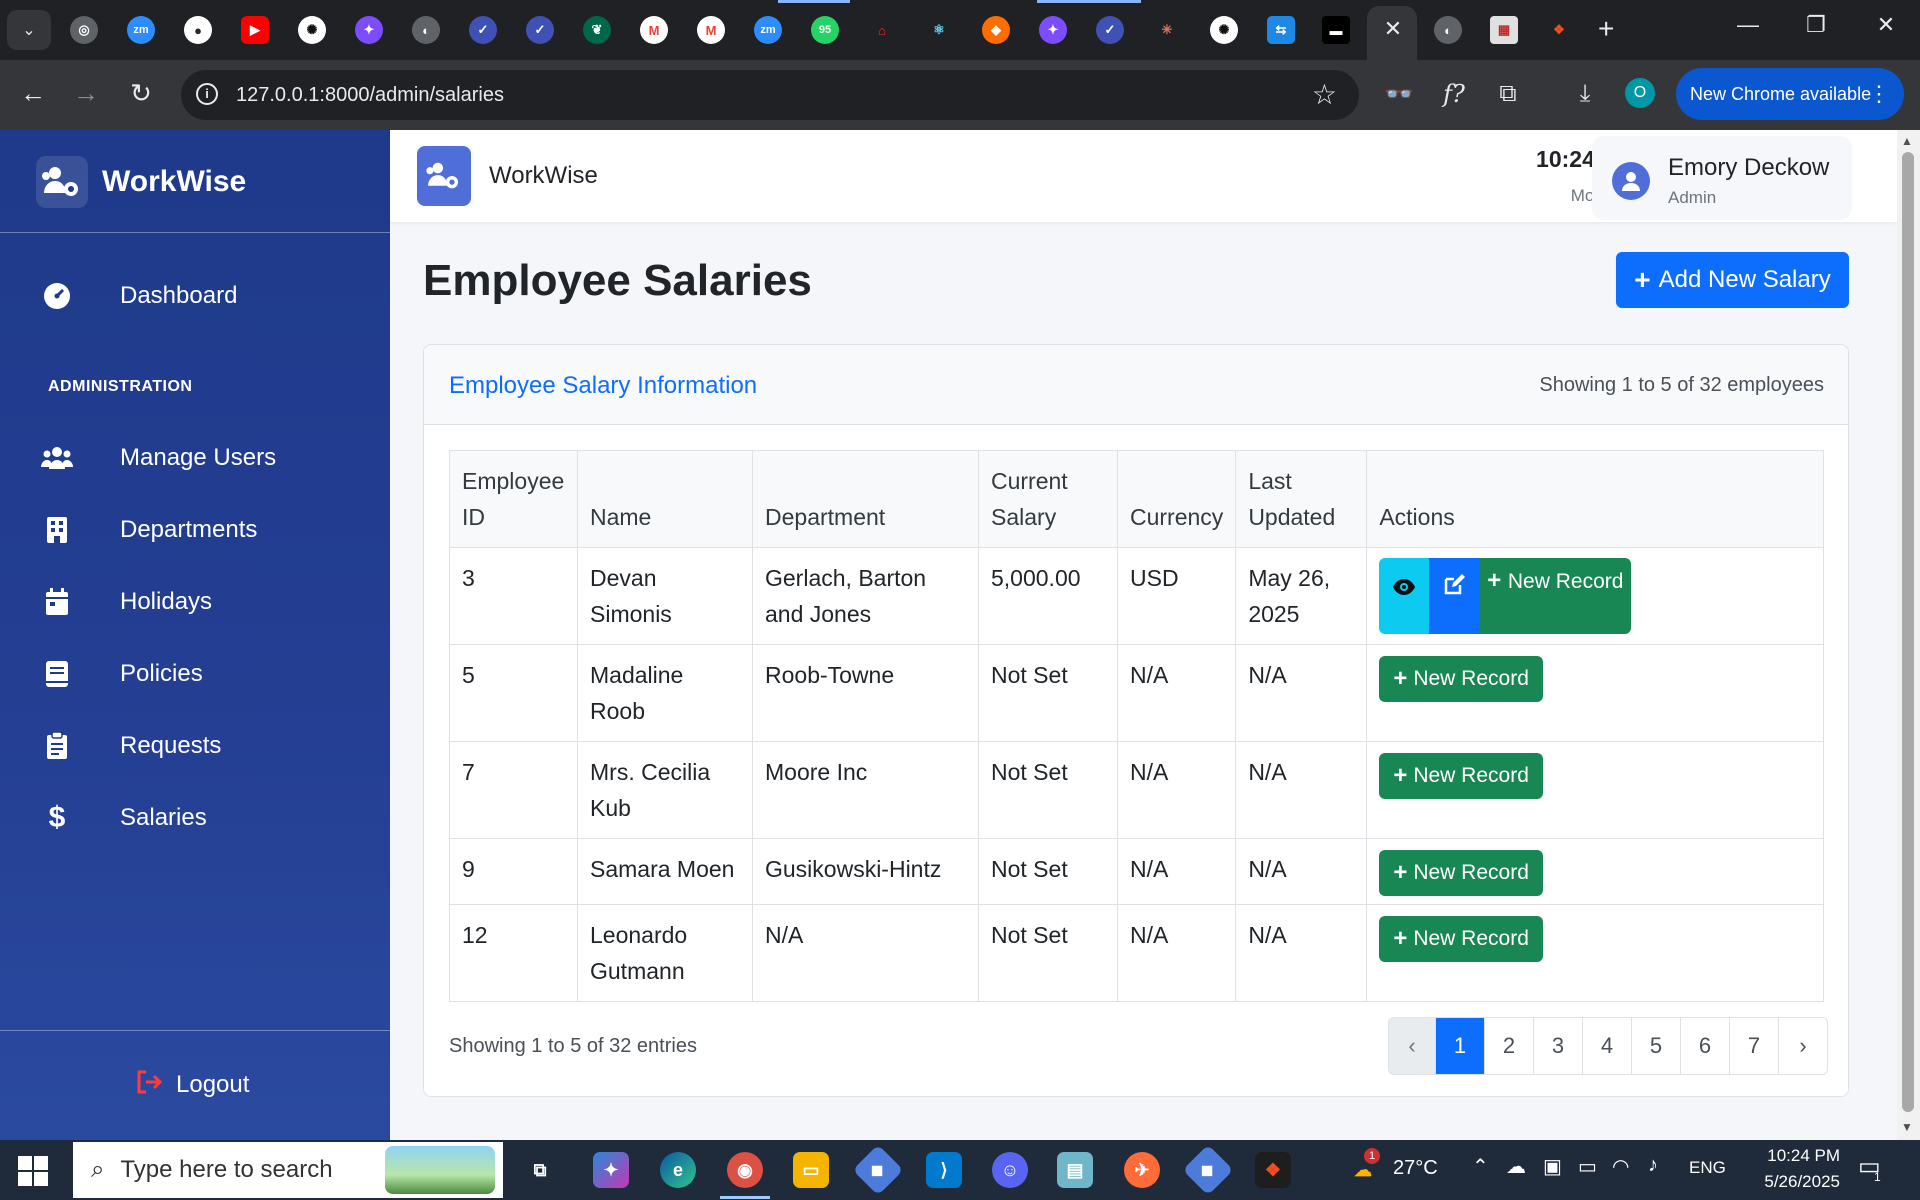  Describe the element at coordinates (1748, 25) in the screenshot. I see `minimize-icon: —` at that location.